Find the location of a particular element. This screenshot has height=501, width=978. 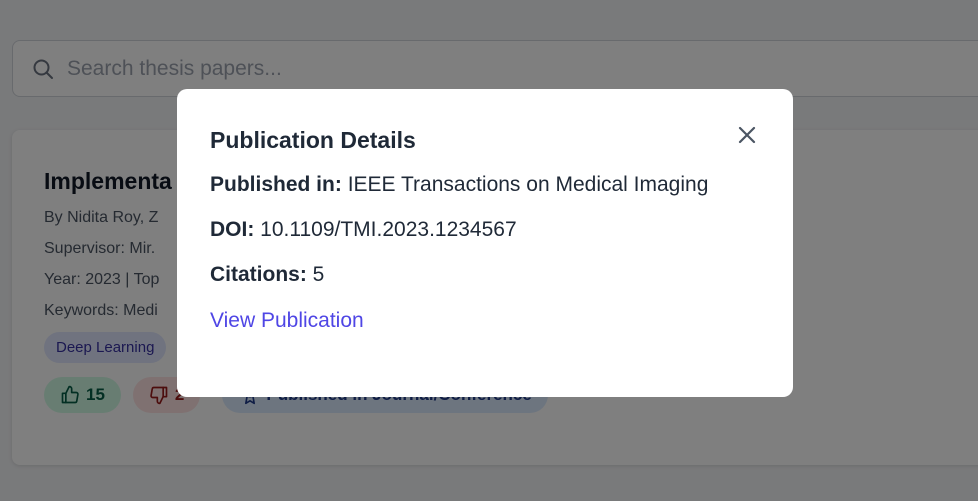

close-button is located at coordinates (747, 135).